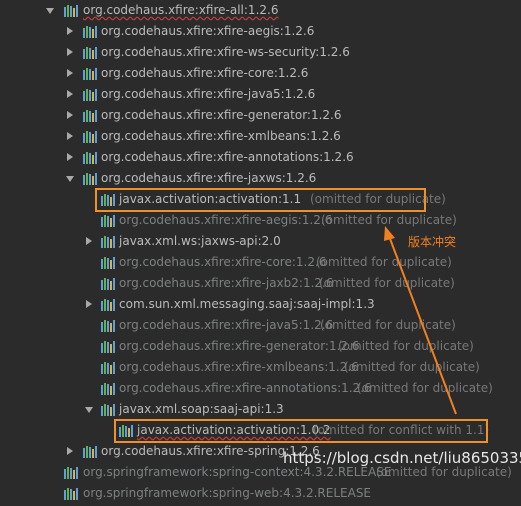 The width and height of the screenshot is (521, 506). I want to click on annotation-arrow, so click(420, 320).